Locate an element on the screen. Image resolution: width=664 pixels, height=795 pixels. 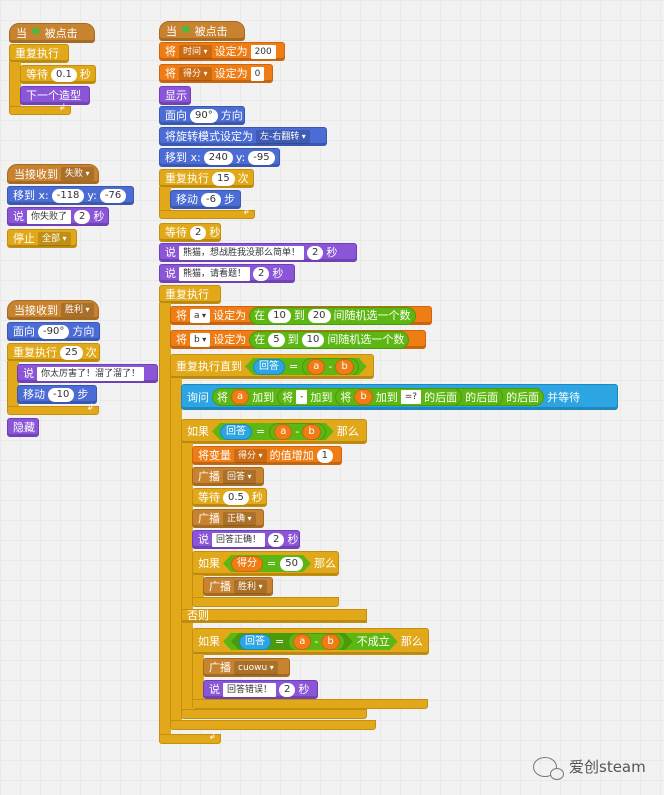
say-for-secs-block: 说 熊猫，想战胜我没那么简单！ 2 秒 is located at coordinates (258, 252).